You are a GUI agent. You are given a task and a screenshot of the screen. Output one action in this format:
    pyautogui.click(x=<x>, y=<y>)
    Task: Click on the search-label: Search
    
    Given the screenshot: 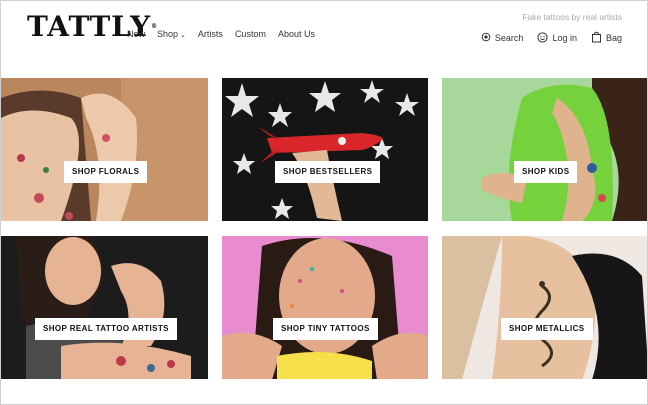 What is the action you would take?
    pyautogui.click(x=509, y=38)
    